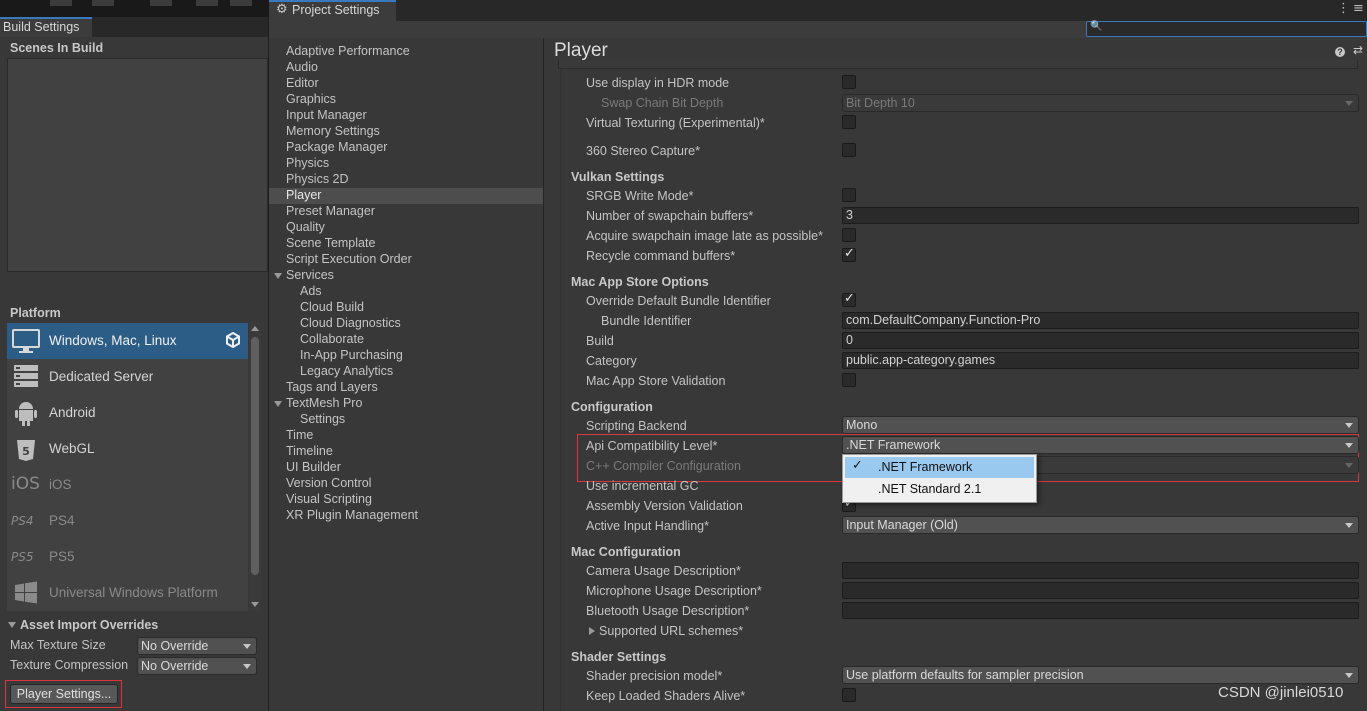  I want to click on asset-import-overrides-header: Asset Import Overrides, so click(89, 625).